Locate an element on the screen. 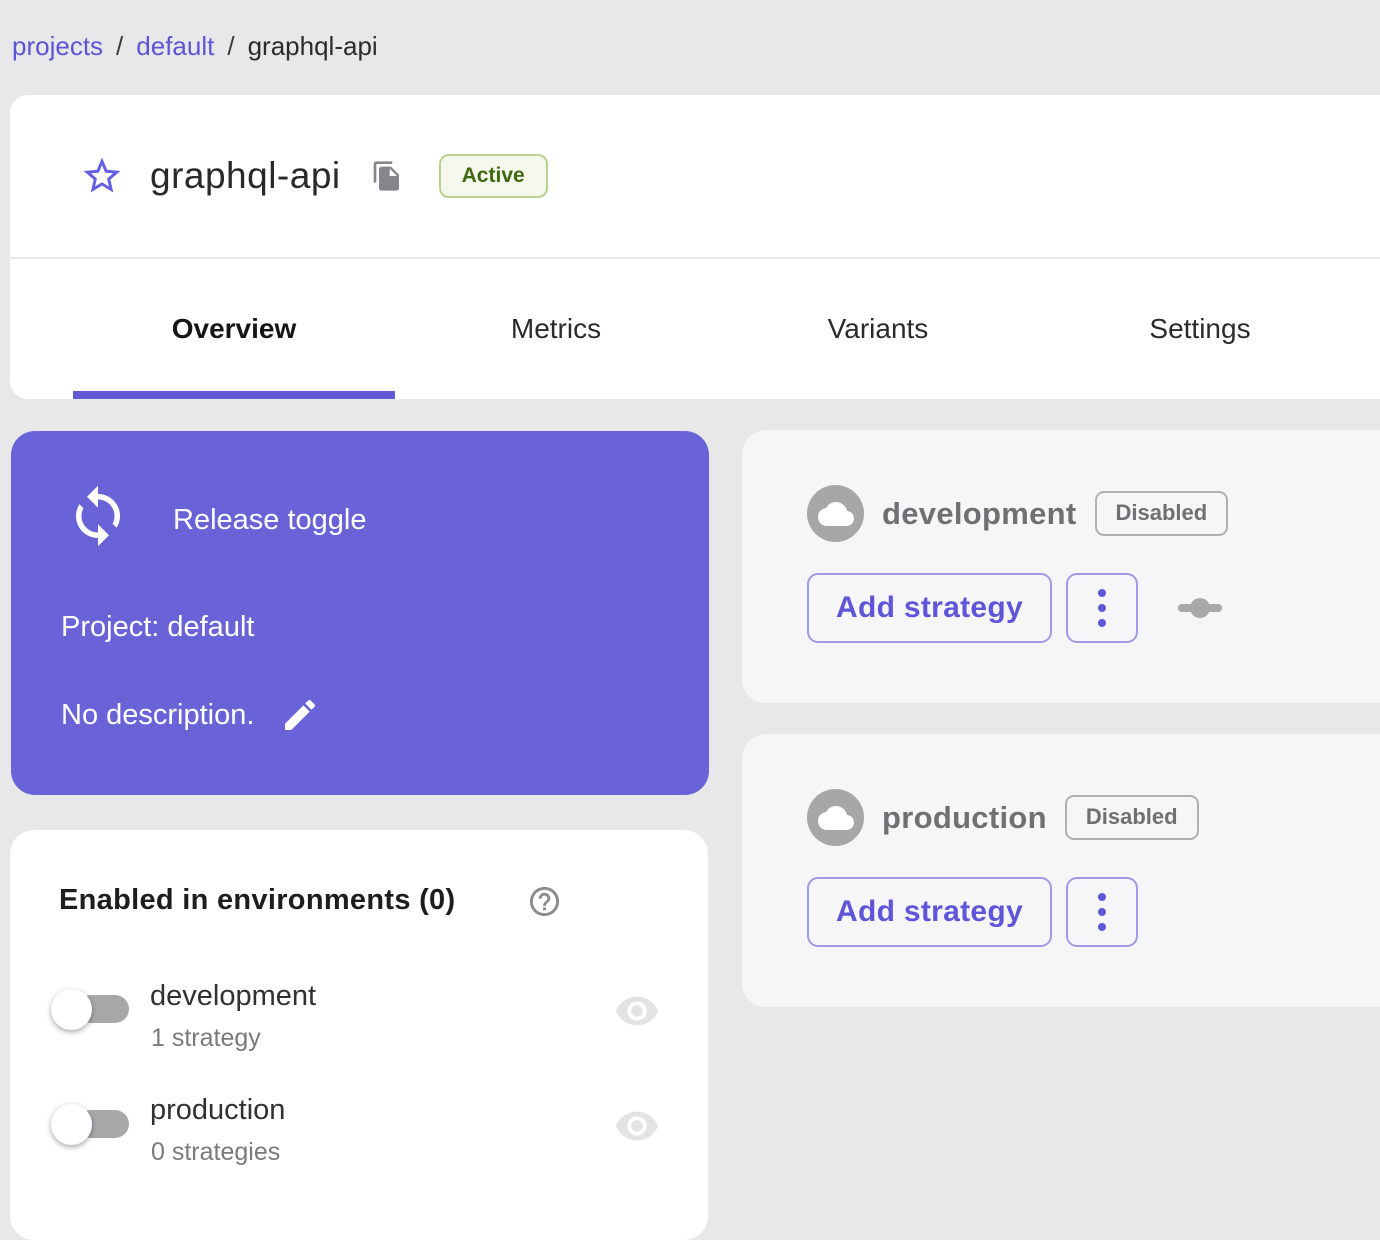 The height and width of the screenshot is (1240, 1380). toggle-type-label: Release toggle is located at coordinates (270, 520).